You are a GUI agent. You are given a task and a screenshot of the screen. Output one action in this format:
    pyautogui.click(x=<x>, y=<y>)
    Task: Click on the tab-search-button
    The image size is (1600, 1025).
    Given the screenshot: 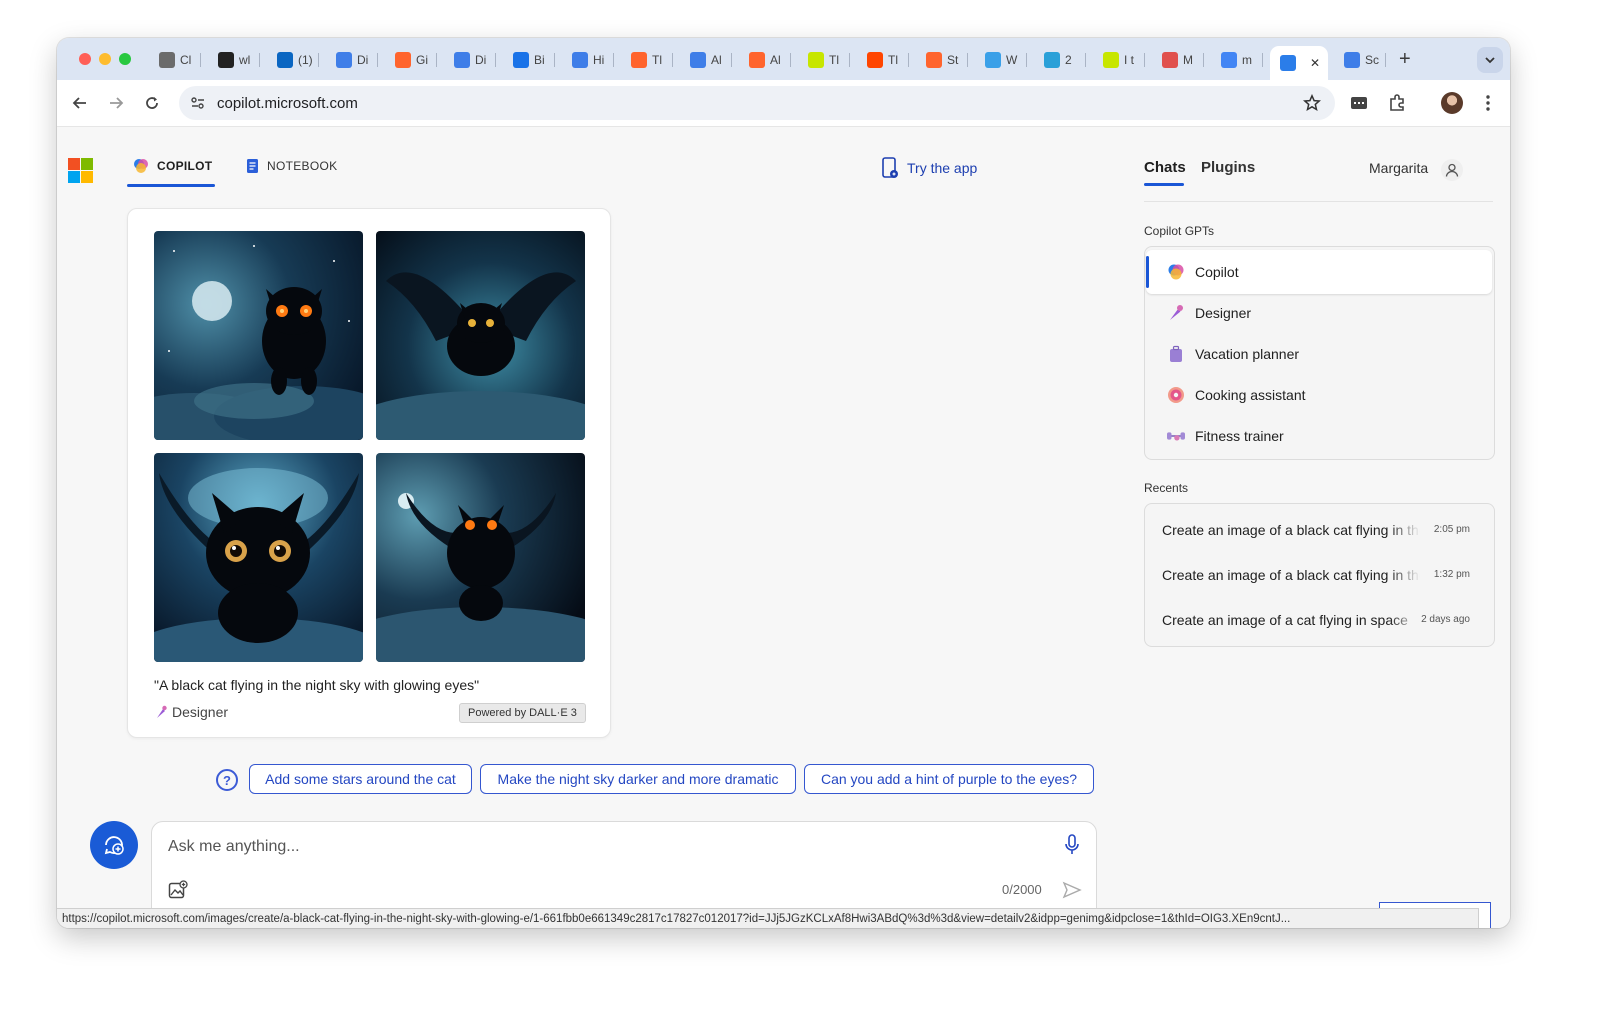 What is the action you would take?
    pyautogui.click(x=1490, y=60)
    